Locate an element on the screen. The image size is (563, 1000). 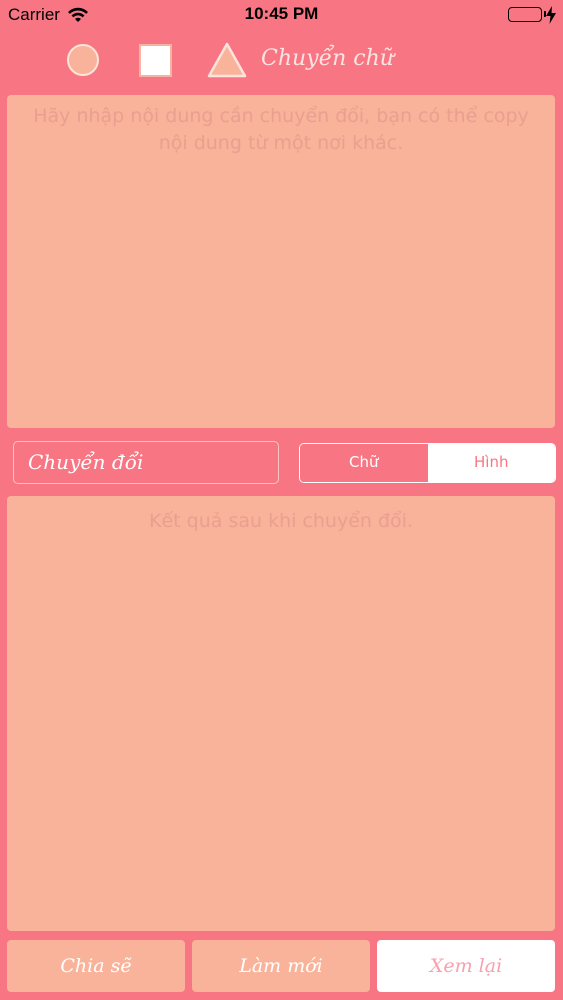
reset-button-label: Làm mới is located at coordinates (281, 966).